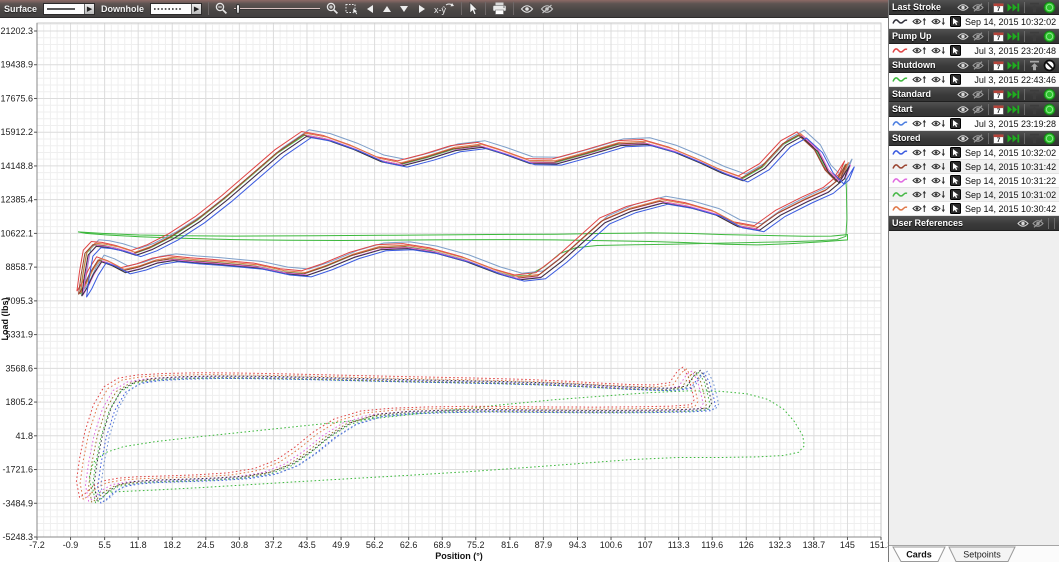 This screenshot has height=562, width=1059. Describe the element at coordinates (196, 8) in the screenshot. I see `downhole-combo-arrow-icon: ▶` at that location.